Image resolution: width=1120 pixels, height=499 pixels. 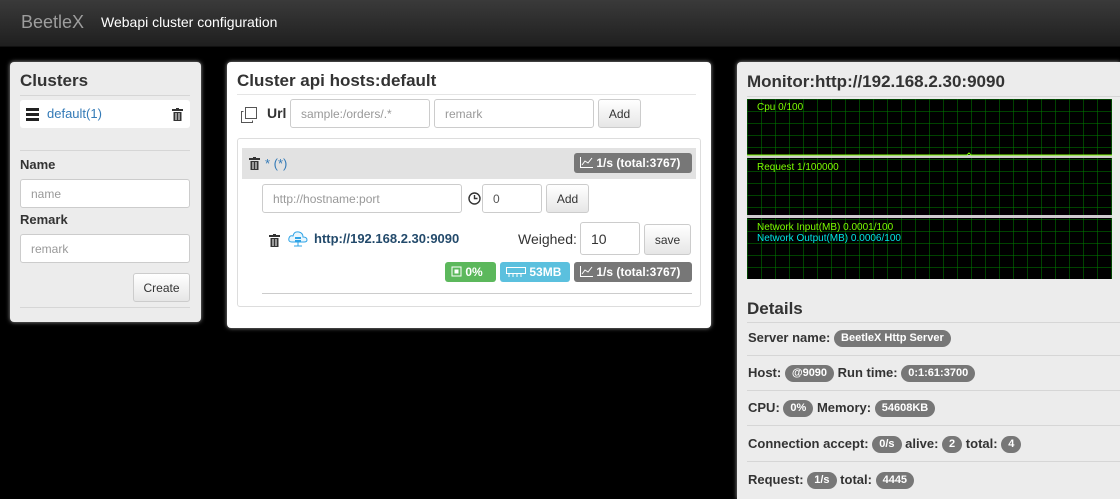 I want to click on weighed-input, so click(x=610, y=238).